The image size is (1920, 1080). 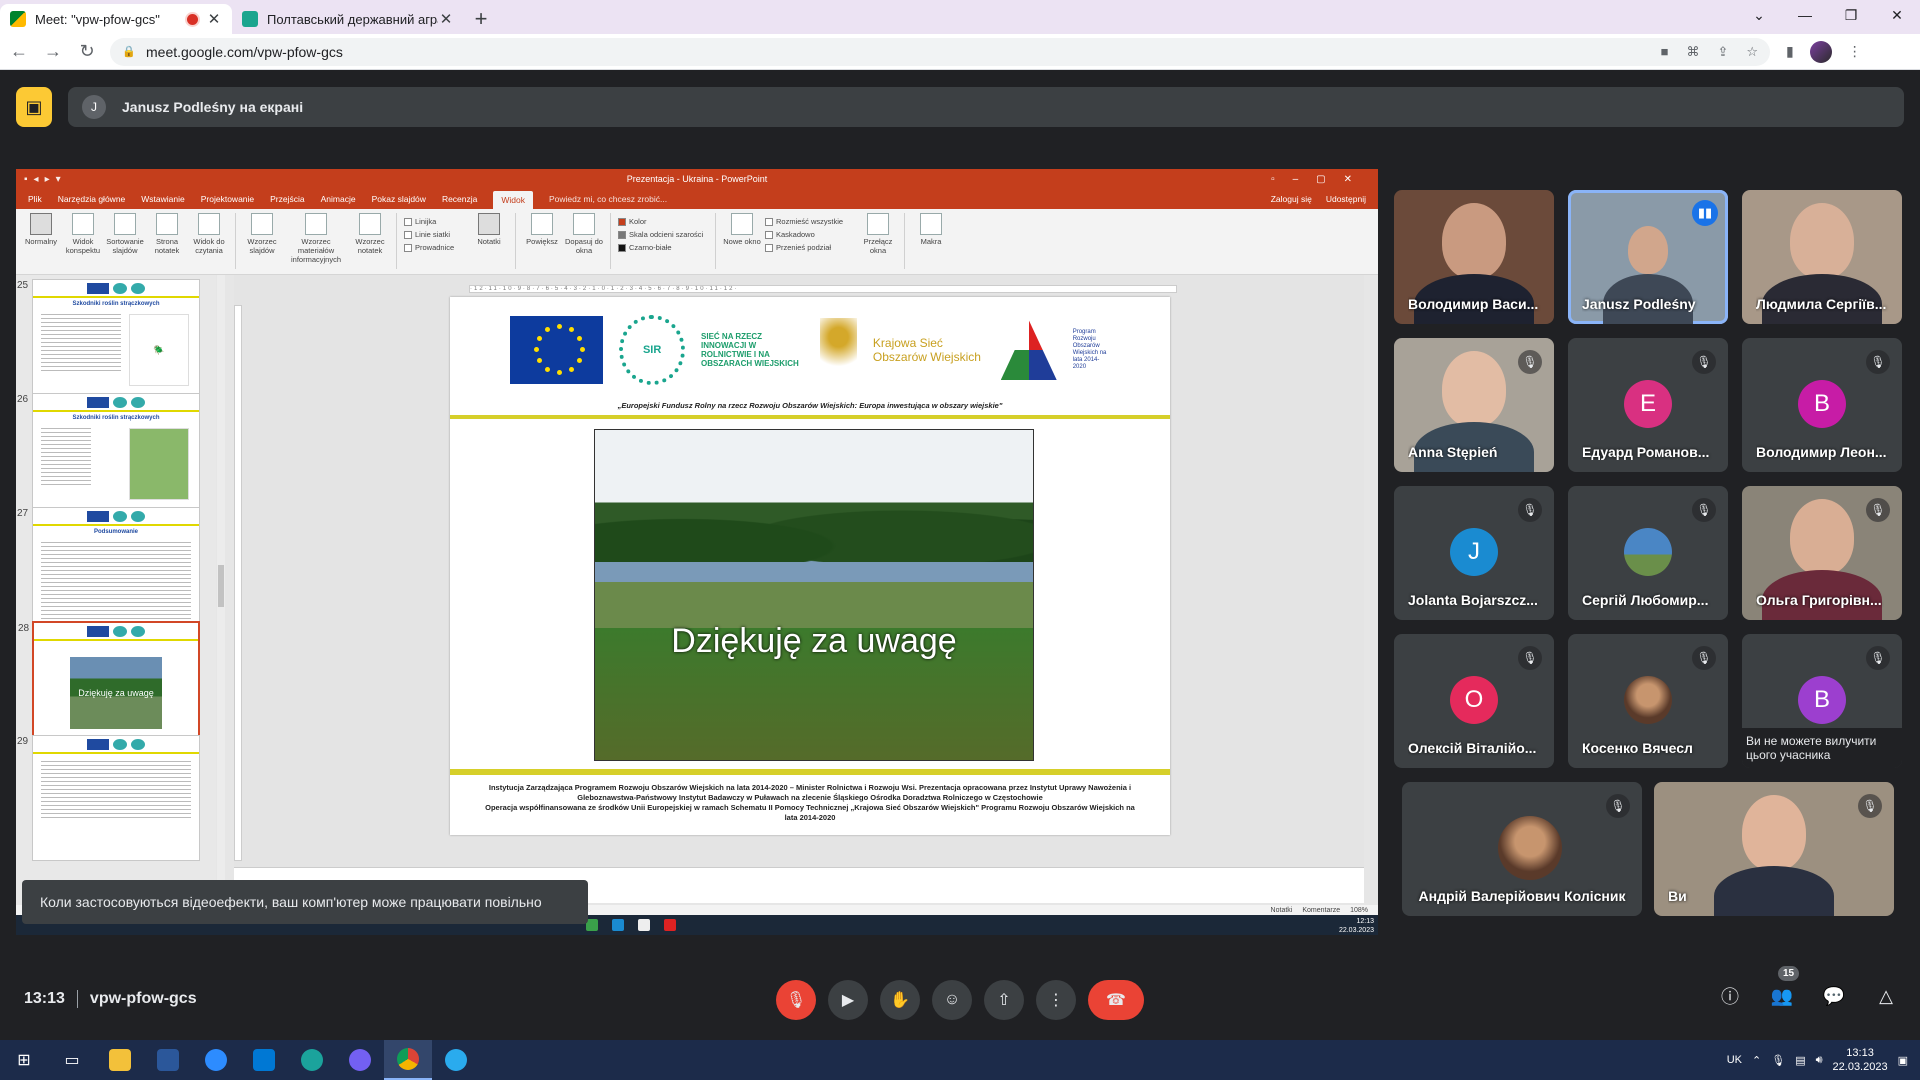 I want to click on tab-meet: Meet: "vpw-pfow-gcs" ✕, so click(x=116, y=19).